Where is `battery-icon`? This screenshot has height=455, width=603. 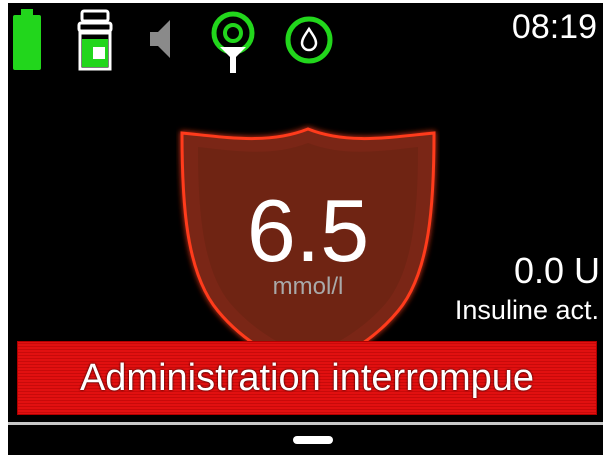
battery-icon is located at coordinates (27, 39).